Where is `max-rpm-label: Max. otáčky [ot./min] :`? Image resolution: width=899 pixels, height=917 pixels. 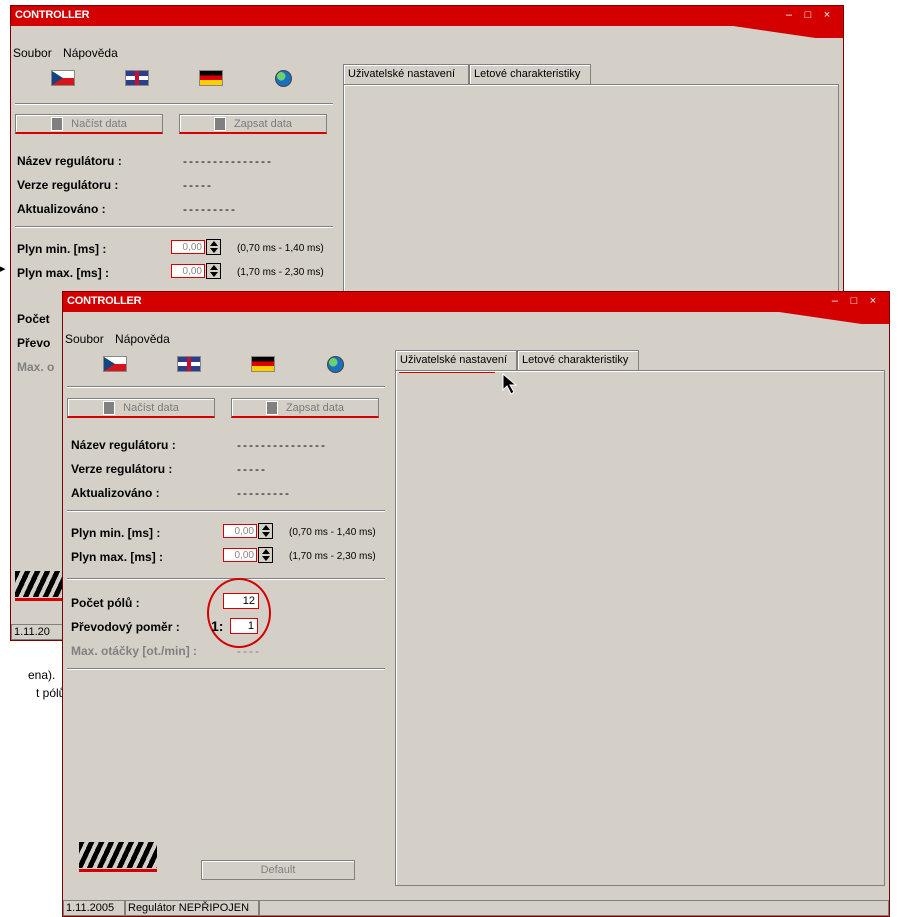
max-rpm-label: Max. otáčky [ot./min] : is located at coordinates (134, 651).